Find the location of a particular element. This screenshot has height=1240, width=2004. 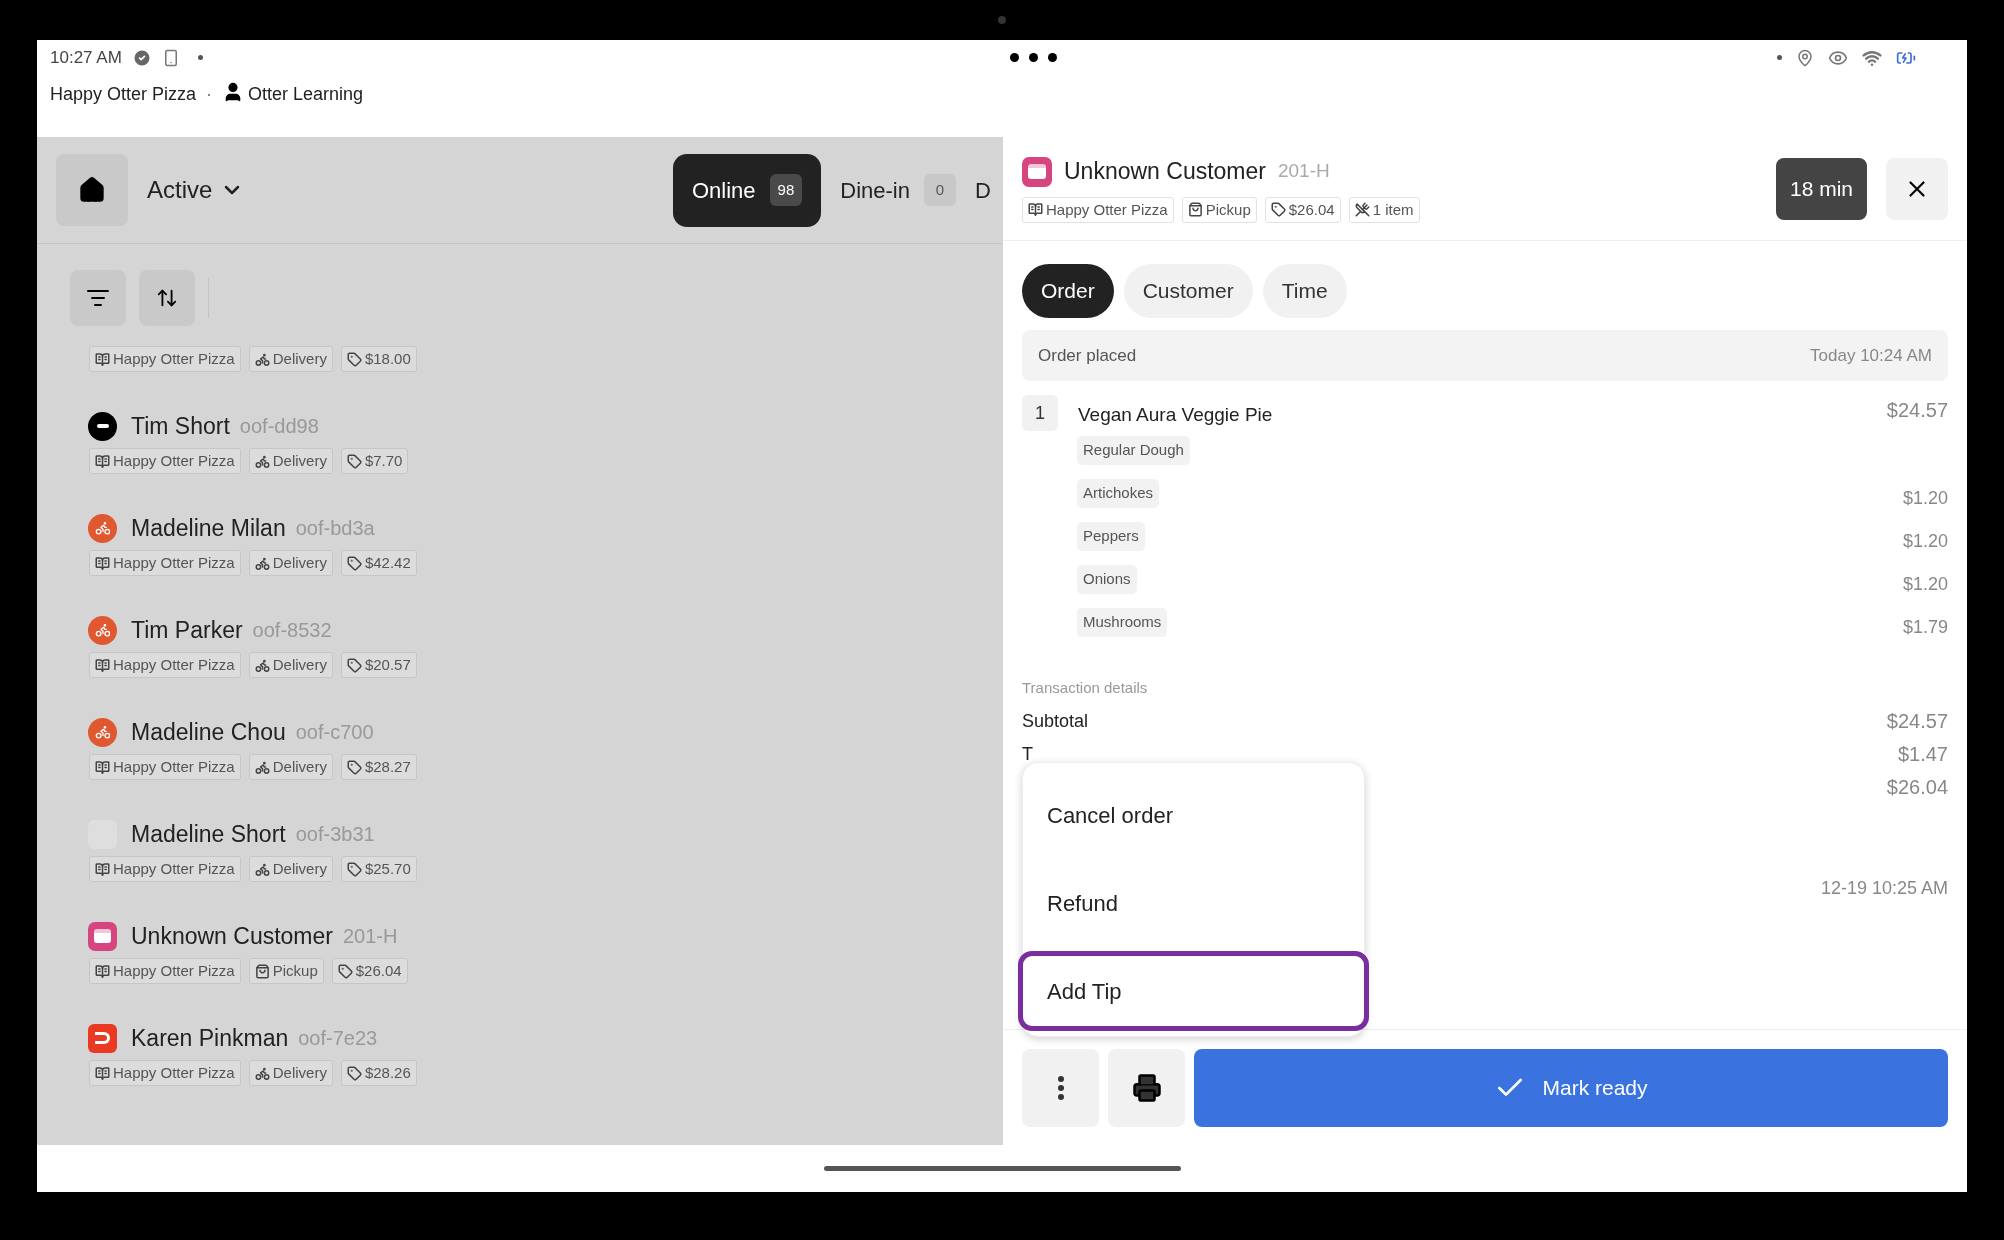

close-button is located at coordinates (1917, 188).